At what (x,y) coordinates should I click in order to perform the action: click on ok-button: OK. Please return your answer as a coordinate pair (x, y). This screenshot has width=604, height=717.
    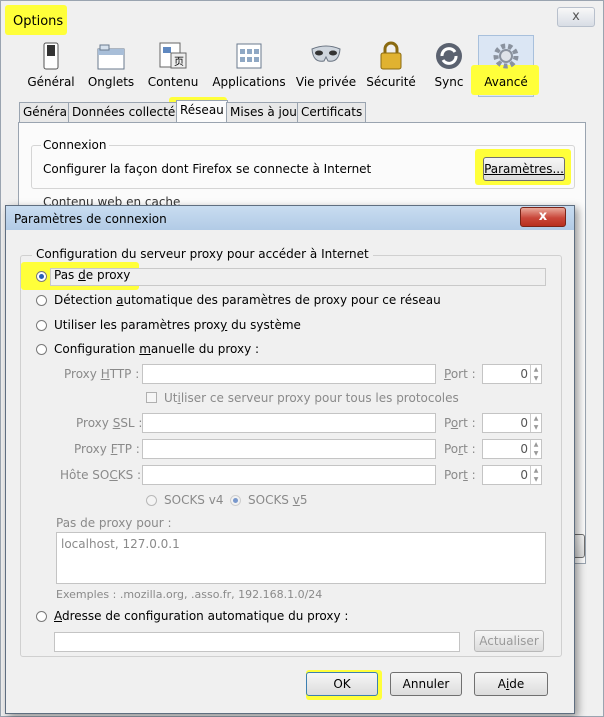
    Looking at the image, I should click on (342, 684).